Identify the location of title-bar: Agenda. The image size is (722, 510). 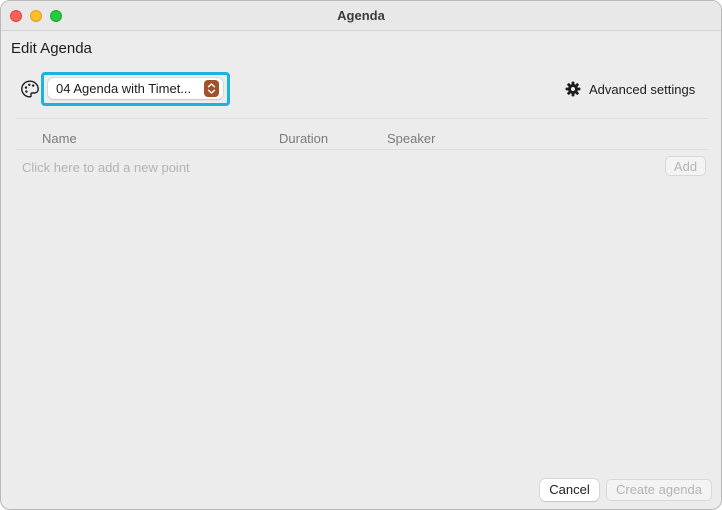
(361, 16).